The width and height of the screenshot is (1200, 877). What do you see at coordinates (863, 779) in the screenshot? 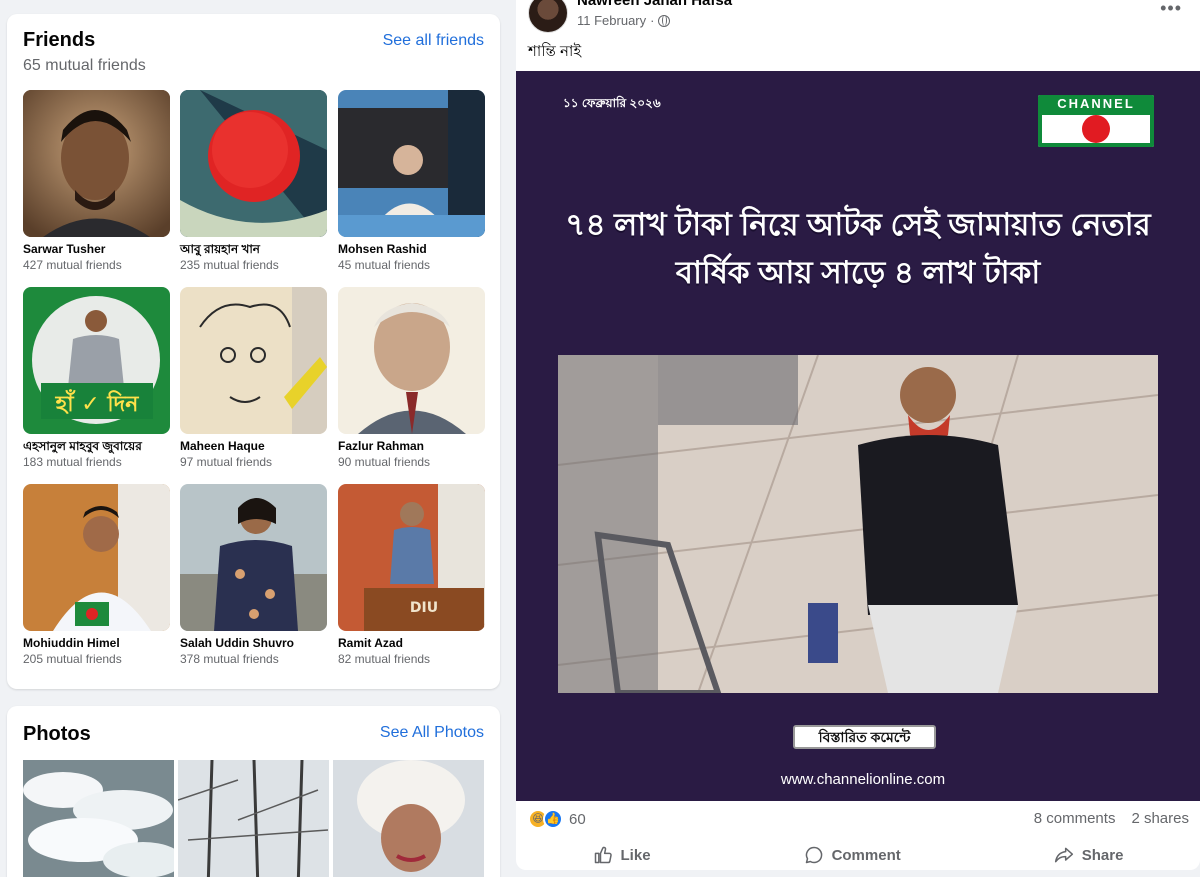
I see `channel-website: www.channelionline.com` at bounding box center [863, 779].